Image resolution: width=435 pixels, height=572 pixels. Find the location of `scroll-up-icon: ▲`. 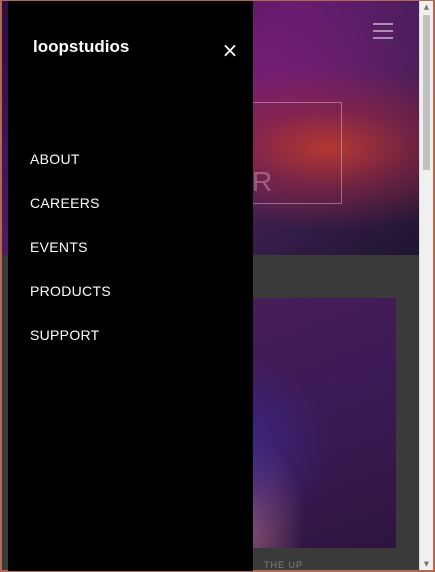

scroll-up-icon: ▲ is located at coordinates (426, 7).